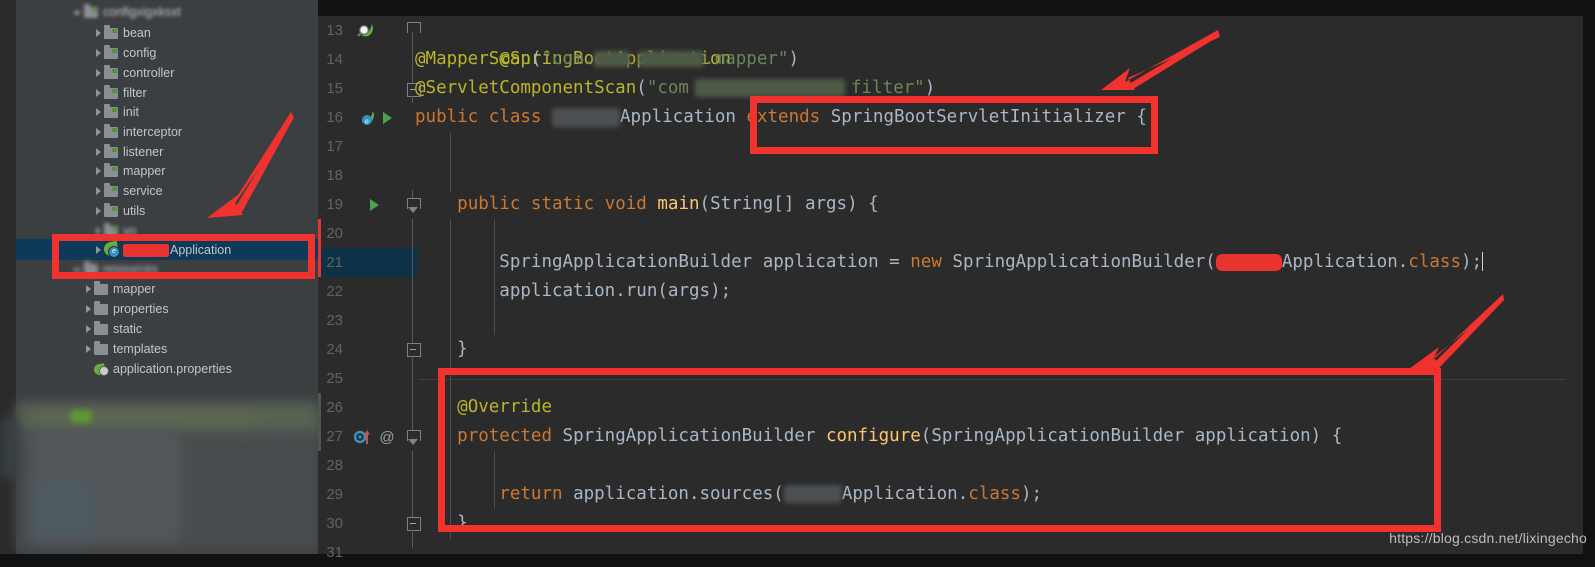 This screenshot has width=1595, height=567. What do you see at coordinates (167, 12) in the screenshot?
I see `tree-item-root-package: configxigxksxt` at bounding box center [167, 12].